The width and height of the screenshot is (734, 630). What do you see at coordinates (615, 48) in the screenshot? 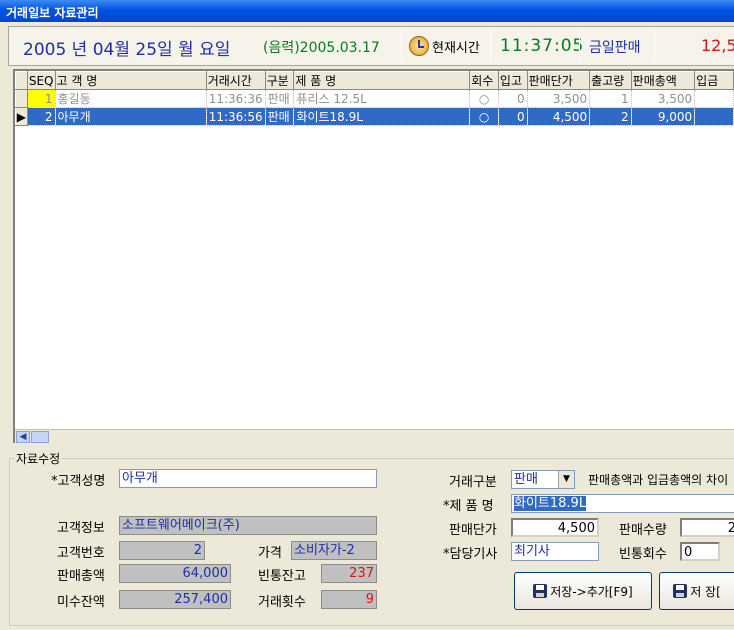
I see `today-sales-label: 금일판매` at bounding box center [615, 48].